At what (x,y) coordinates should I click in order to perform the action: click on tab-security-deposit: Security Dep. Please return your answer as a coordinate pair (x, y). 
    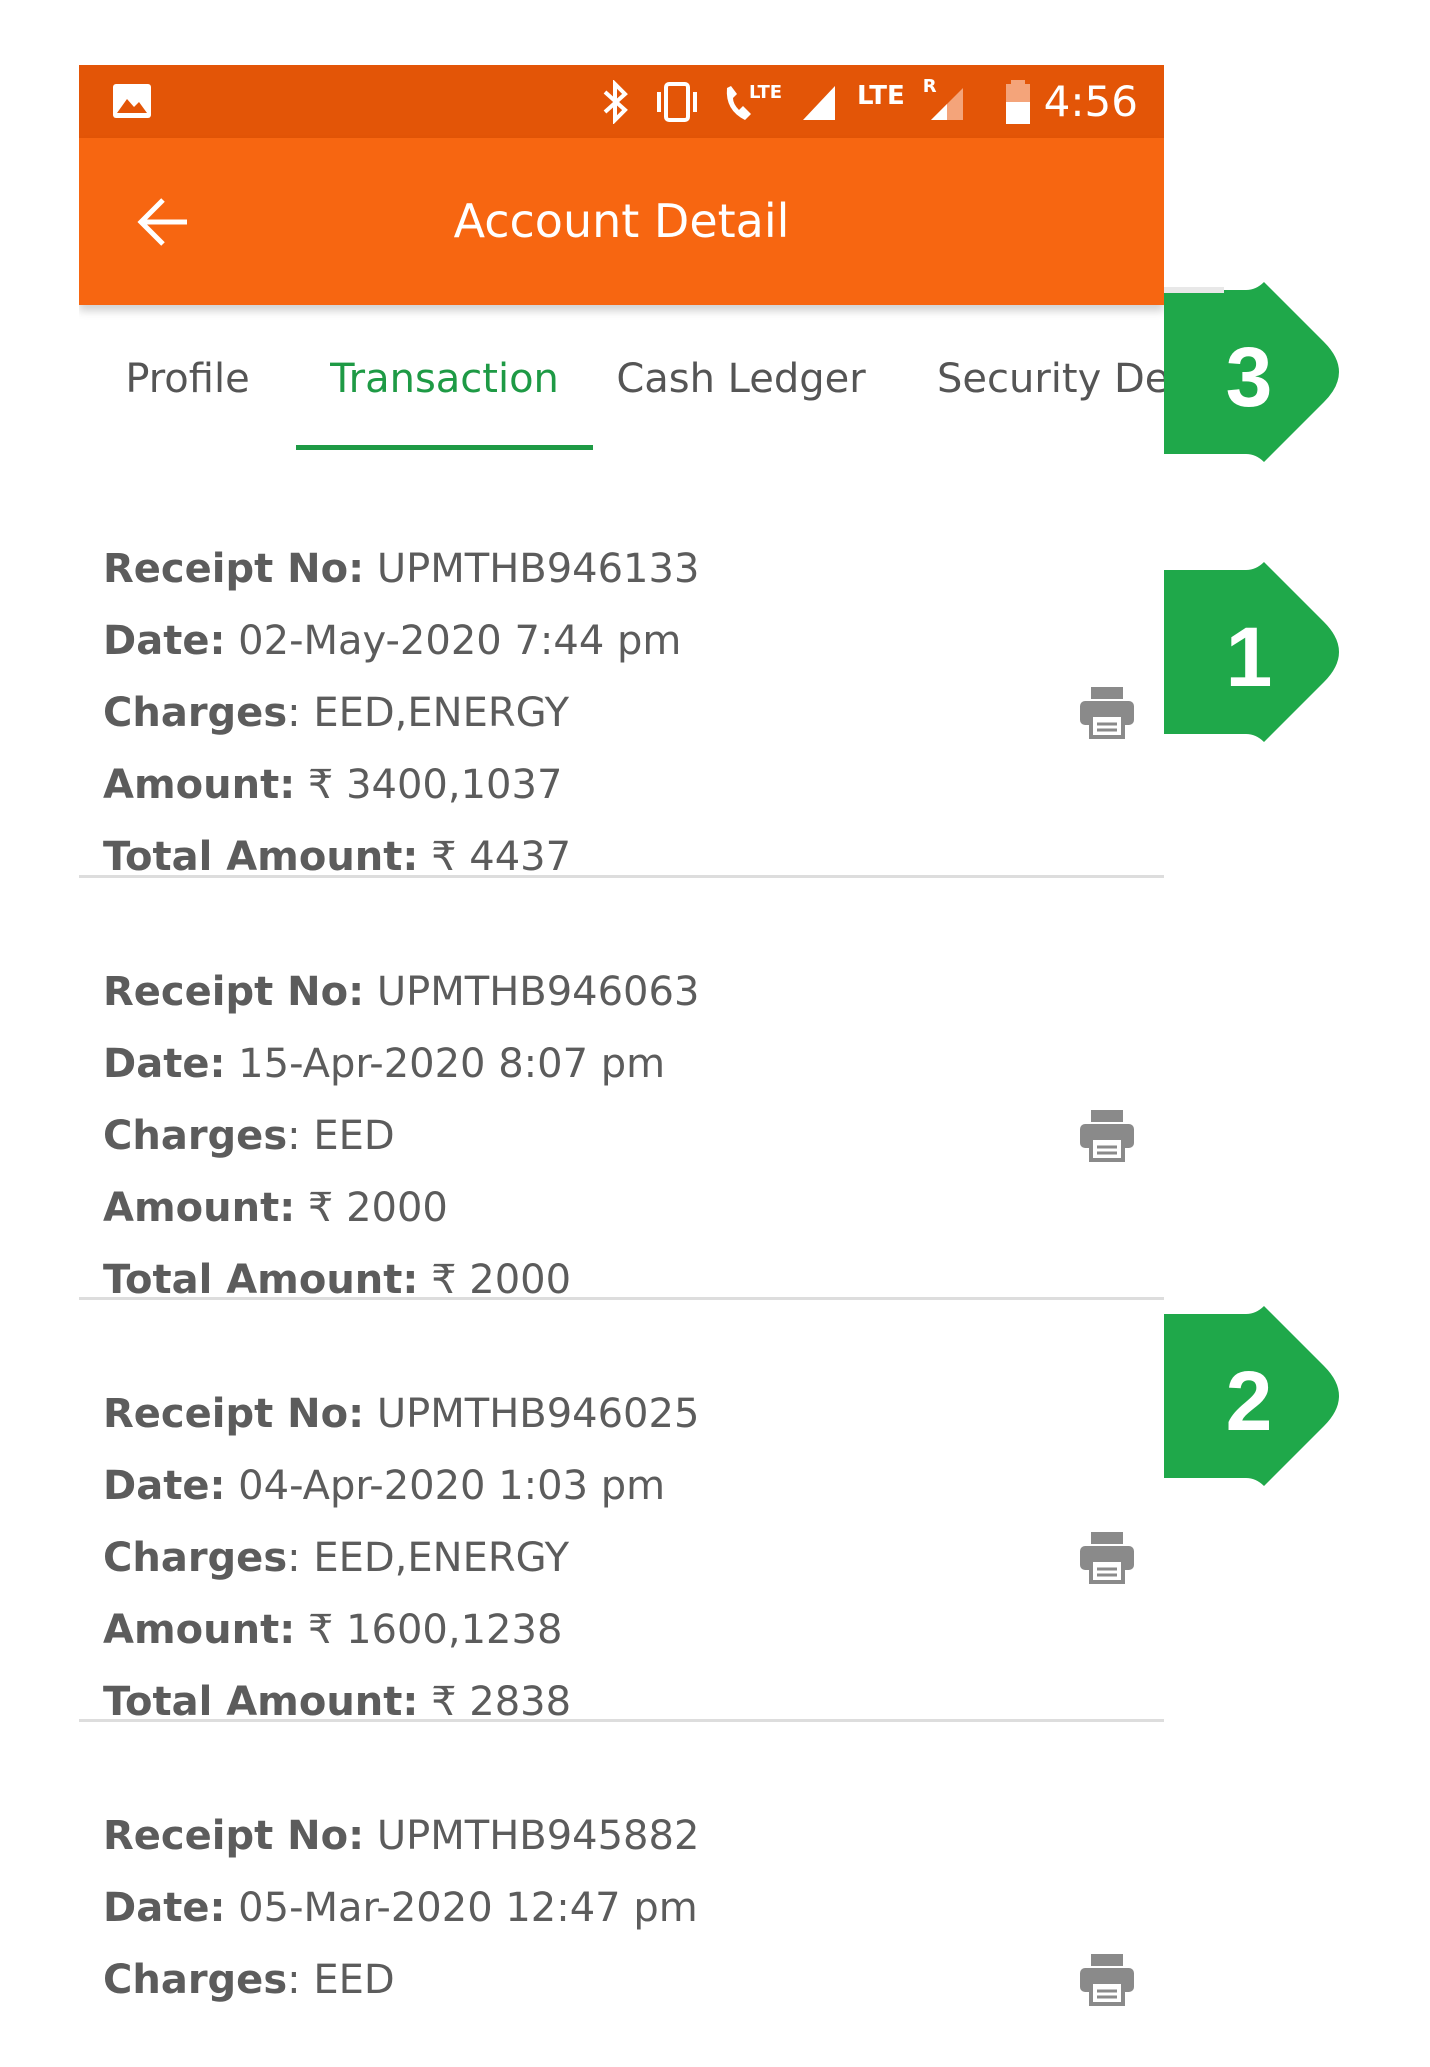
    Looking at the image, I should click on (1050, 375).